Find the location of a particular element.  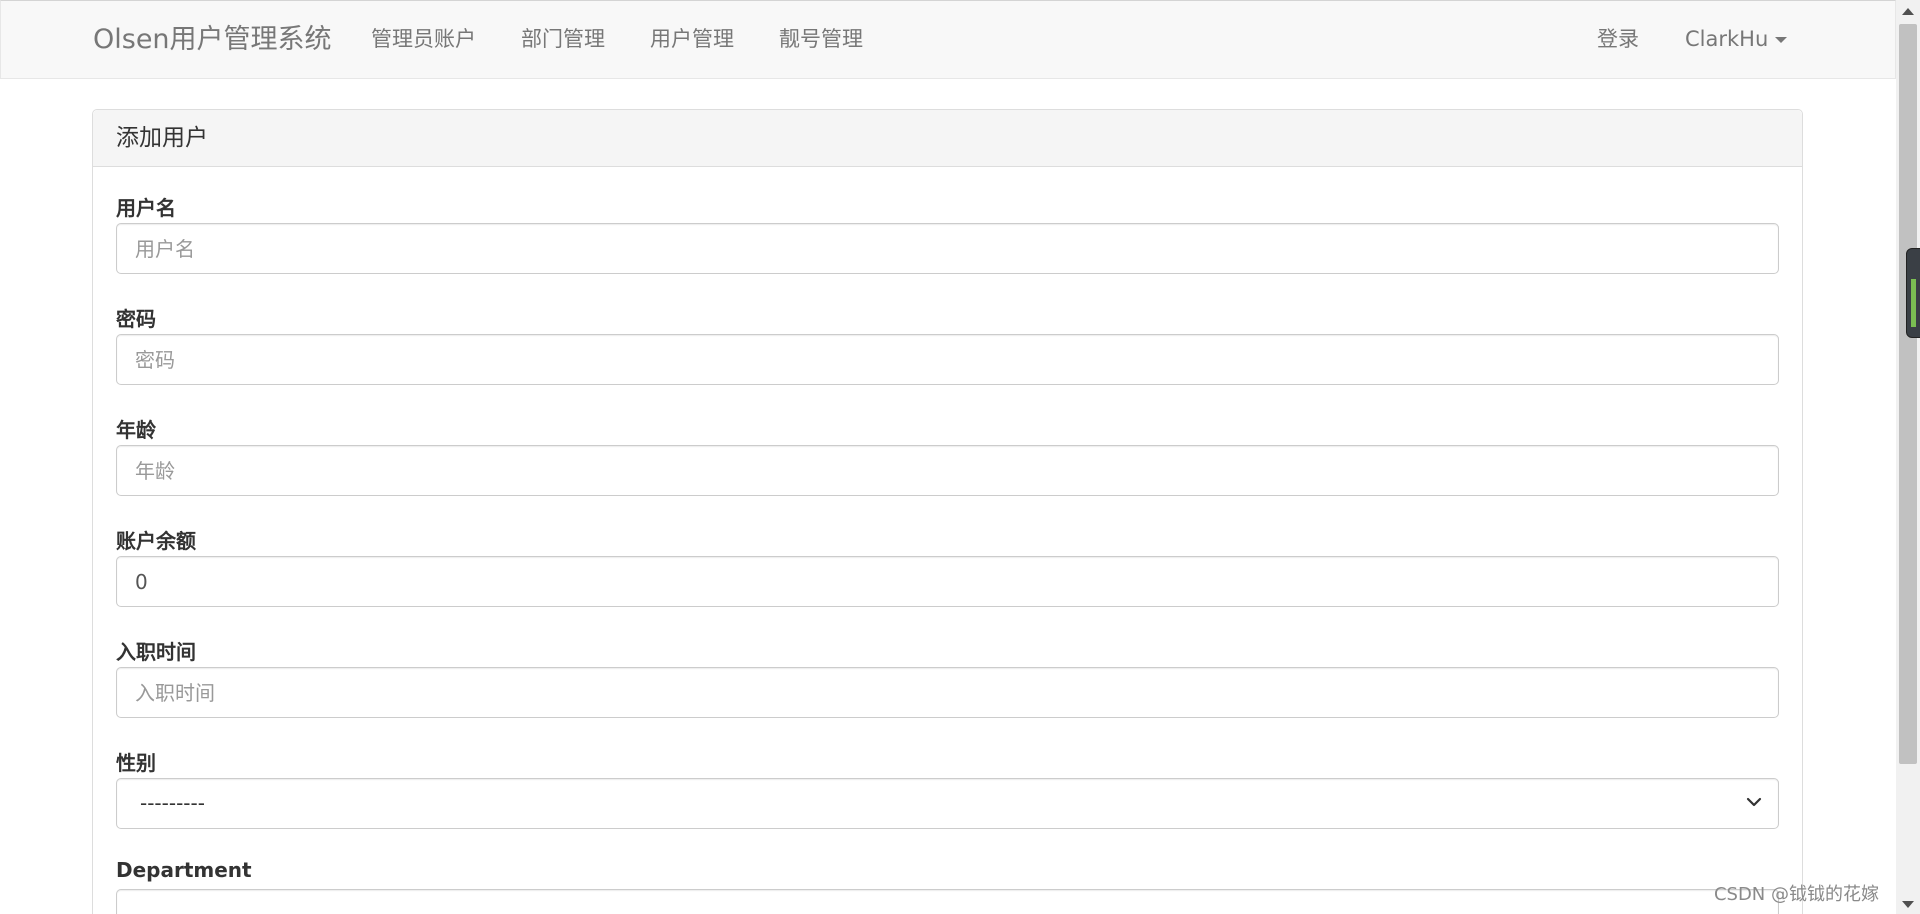

create-time-label: 入职时间 is located at coordinates (156, 652).